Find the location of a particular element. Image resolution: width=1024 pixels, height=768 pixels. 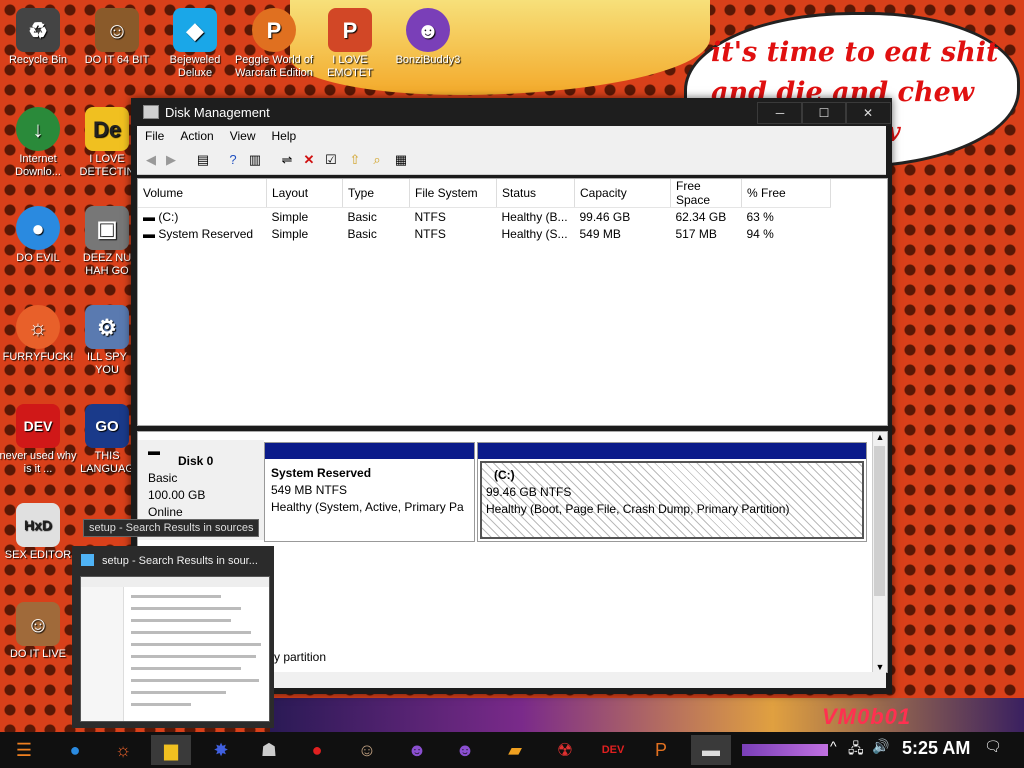

cell-free-space: 62.34 GB is located at coordinates (701, 216).